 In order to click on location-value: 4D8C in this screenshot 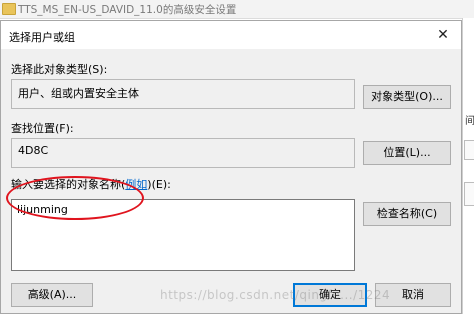, I will do `click(33, 150)`.